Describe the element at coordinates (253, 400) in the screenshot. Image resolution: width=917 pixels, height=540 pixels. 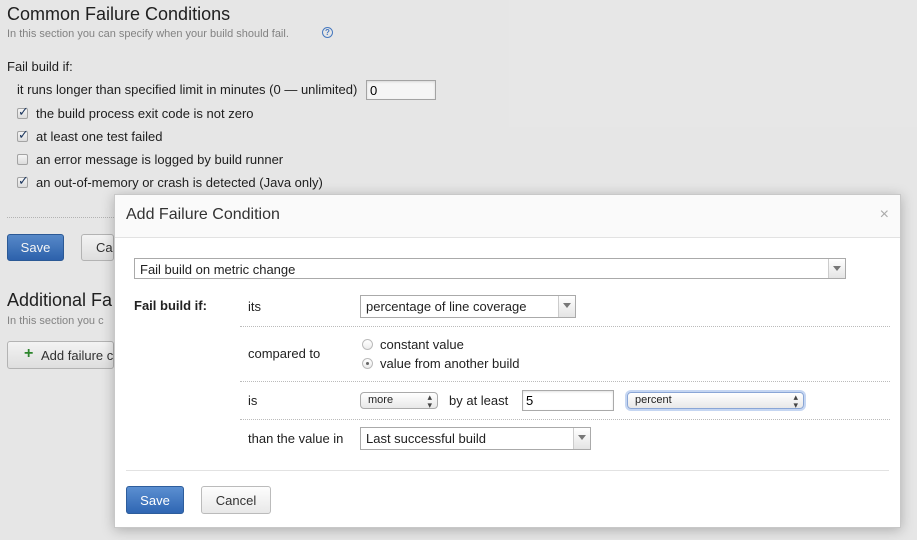
I see `is-label: is` at that location.